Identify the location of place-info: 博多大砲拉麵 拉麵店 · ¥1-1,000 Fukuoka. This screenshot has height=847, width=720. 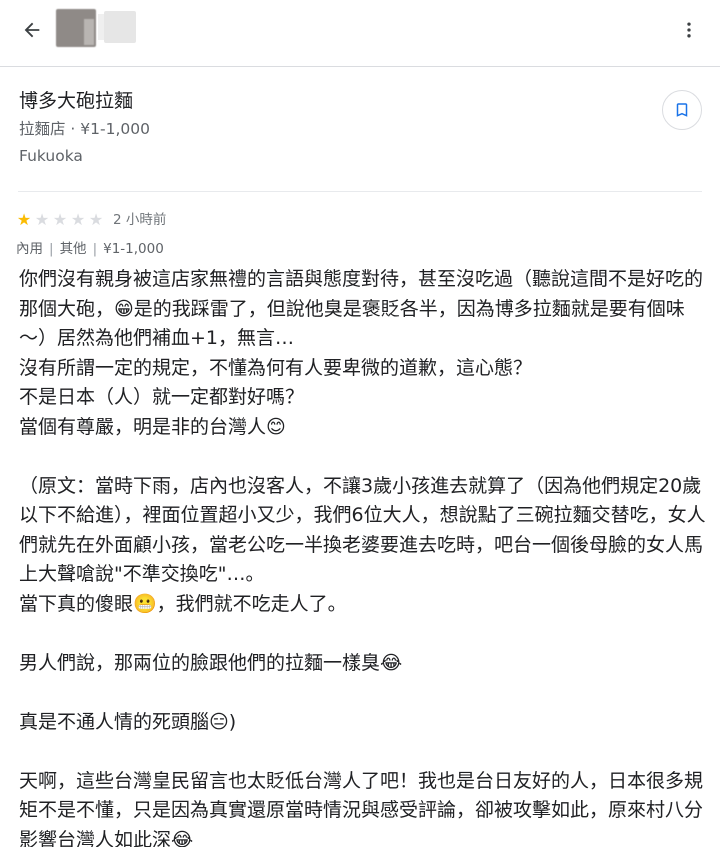
(84, 128).